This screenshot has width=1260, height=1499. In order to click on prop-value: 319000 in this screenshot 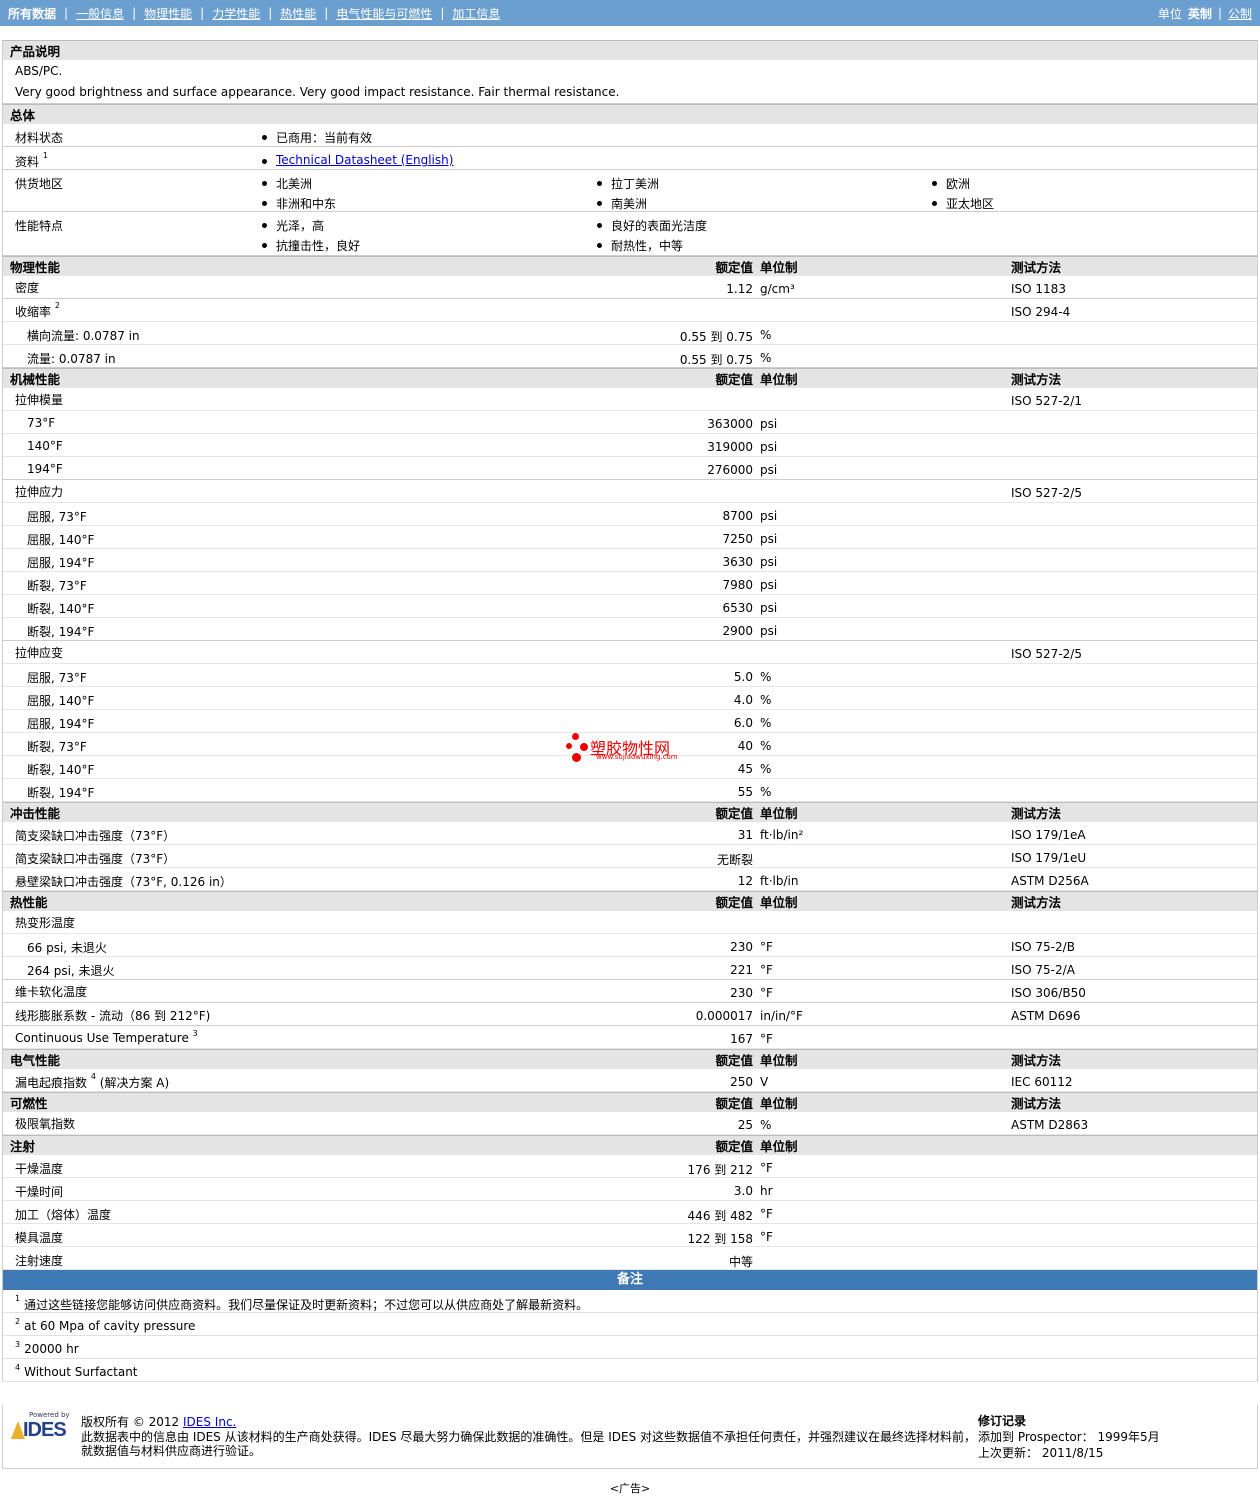, I will do `click(730, 447)`.